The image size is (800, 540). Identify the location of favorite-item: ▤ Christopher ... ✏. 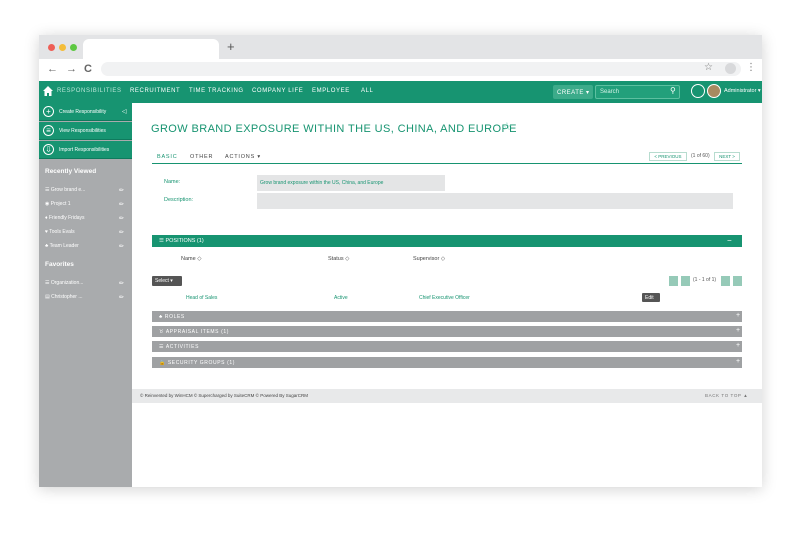
(86, 299).